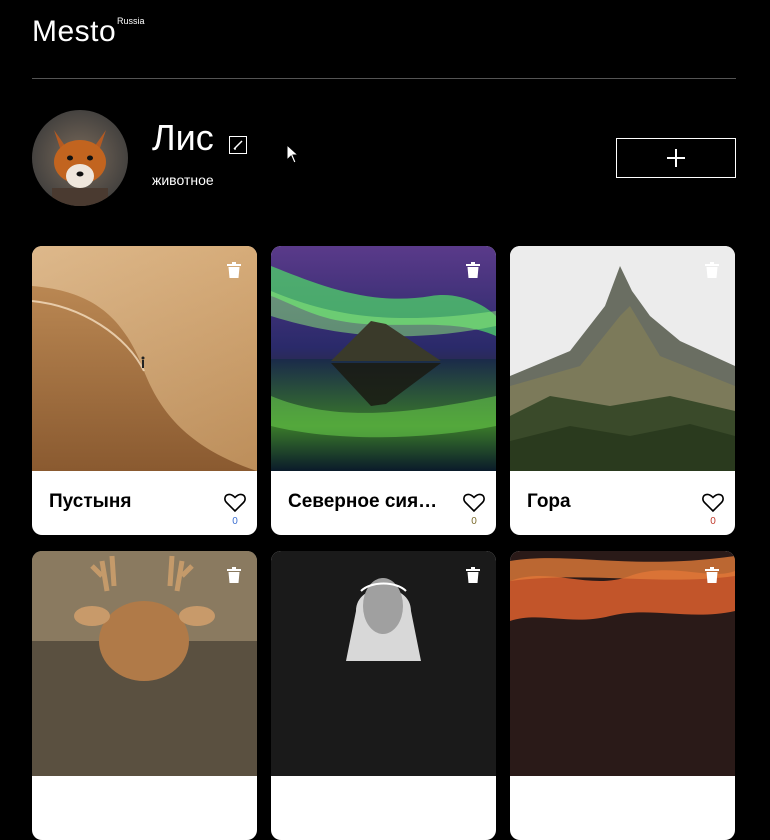  Describe the element at coordinates (549, 501) in the screenshot. I see `card-title: Гора` at that location.